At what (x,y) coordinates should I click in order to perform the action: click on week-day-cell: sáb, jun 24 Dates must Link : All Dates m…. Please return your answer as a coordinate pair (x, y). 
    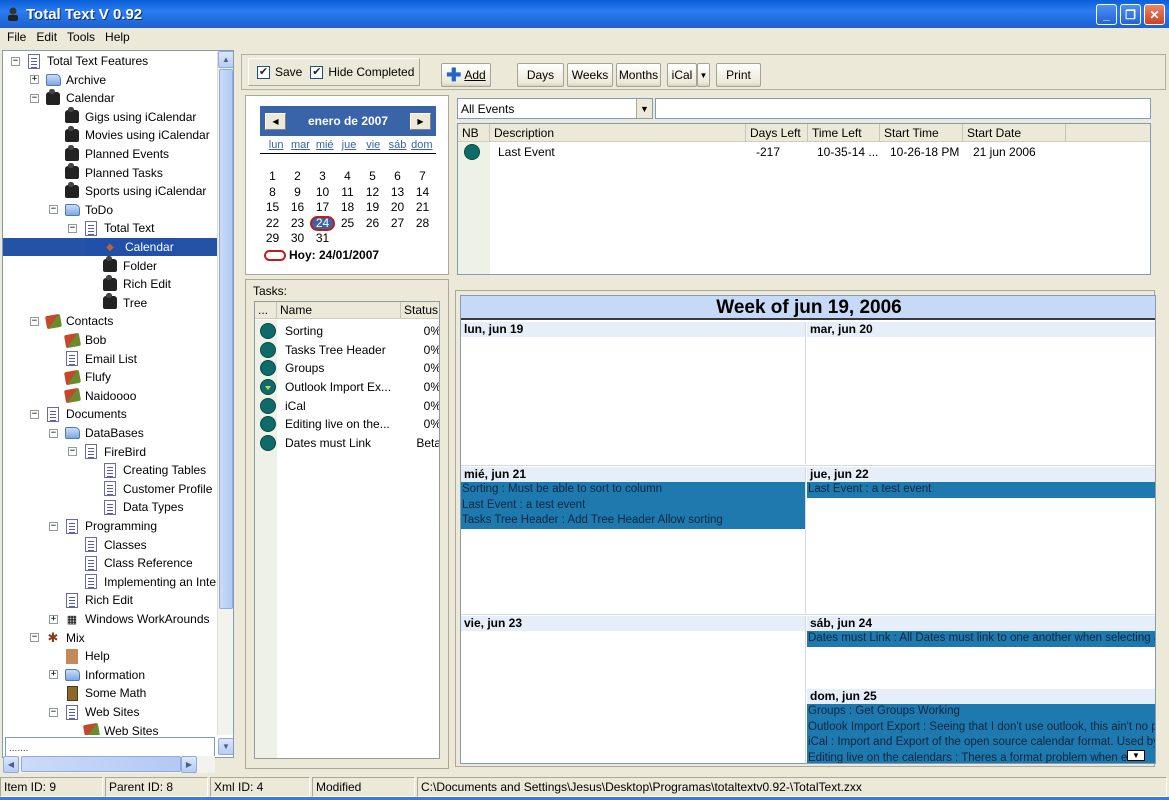
    Looking at the image, I should click on (981, 651).